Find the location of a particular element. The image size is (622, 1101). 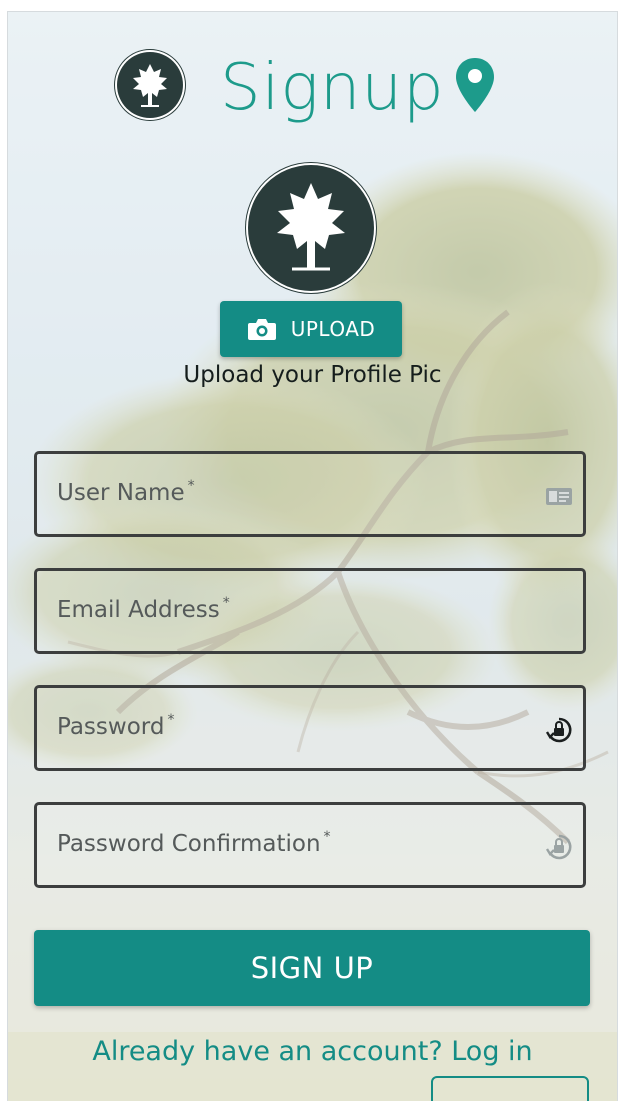

password-confirmation-placeholder: Password Confirmation * is located at coordinates (194, 843).